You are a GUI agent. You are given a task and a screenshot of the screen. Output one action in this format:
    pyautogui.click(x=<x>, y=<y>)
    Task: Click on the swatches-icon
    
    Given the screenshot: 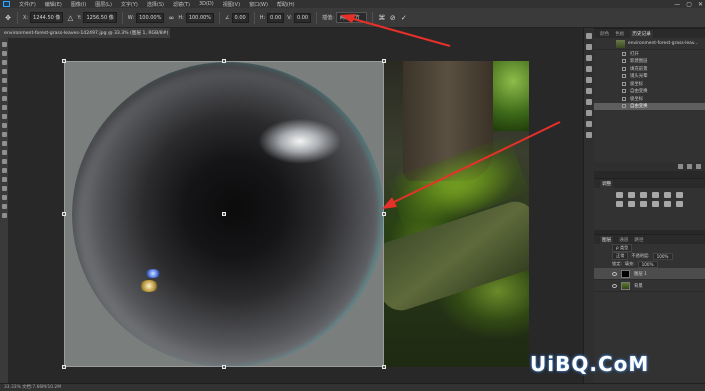 What is the action you would take?
    pyautogui.click(x=589, y=91)
    